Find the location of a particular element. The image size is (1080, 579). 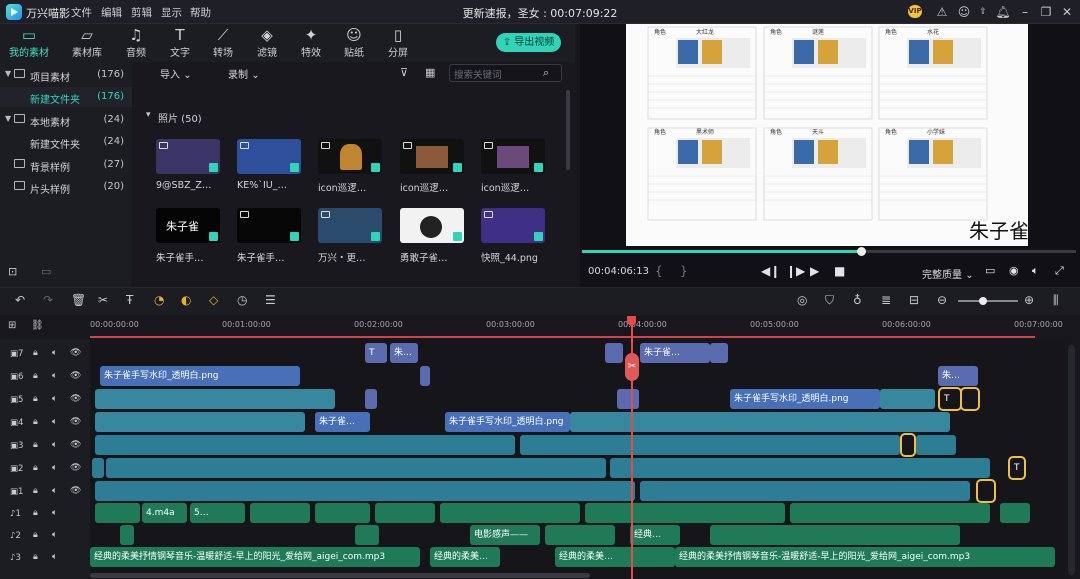

new-folder-icon: ⊡ is located at coordinates (12, 271).